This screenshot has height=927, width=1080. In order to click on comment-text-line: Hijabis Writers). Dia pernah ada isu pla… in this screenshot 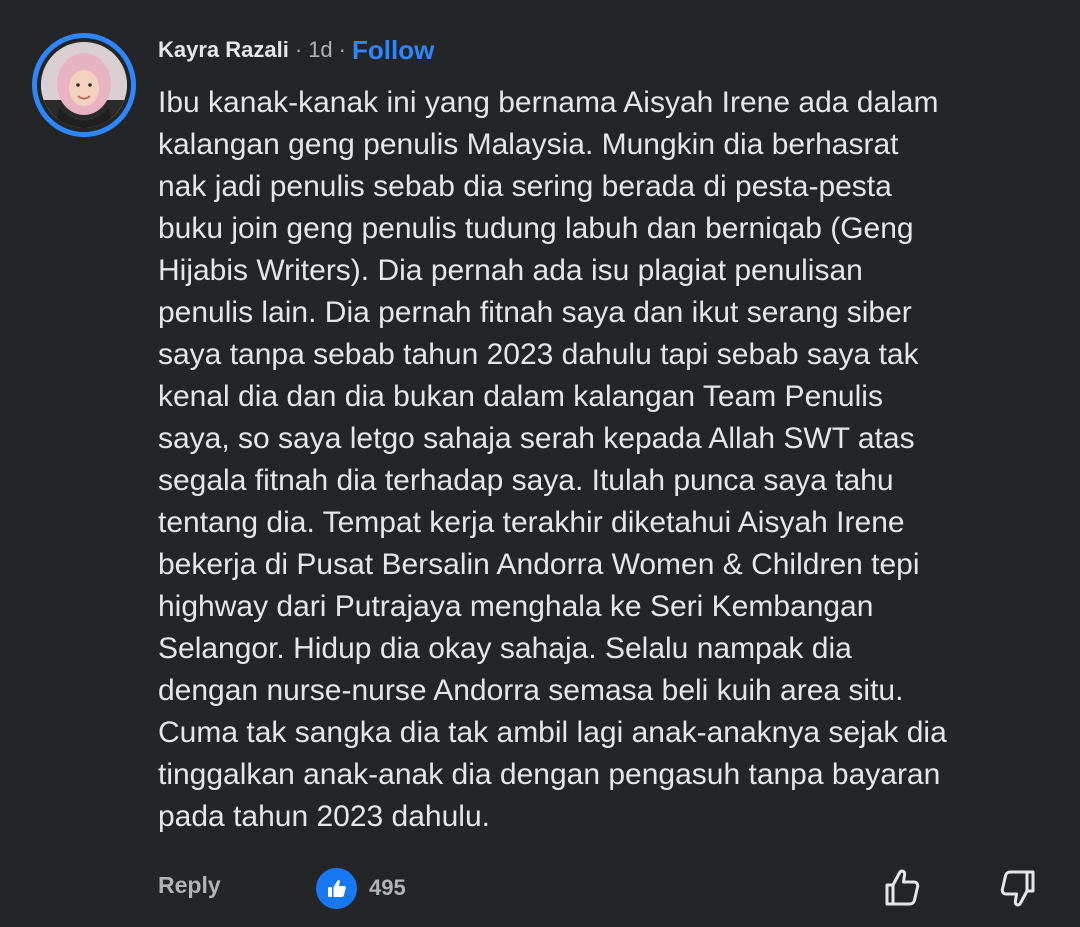, I will do `click(510, 270)`.